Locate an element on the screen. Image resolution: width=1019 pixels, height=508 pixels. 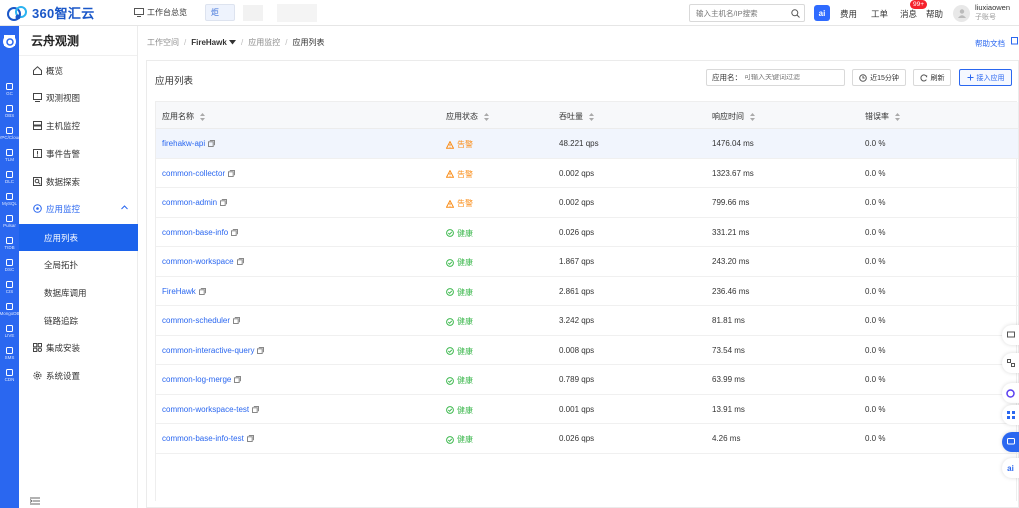
error-rate-value: 0.0 % is located at coordinates (875, 291).